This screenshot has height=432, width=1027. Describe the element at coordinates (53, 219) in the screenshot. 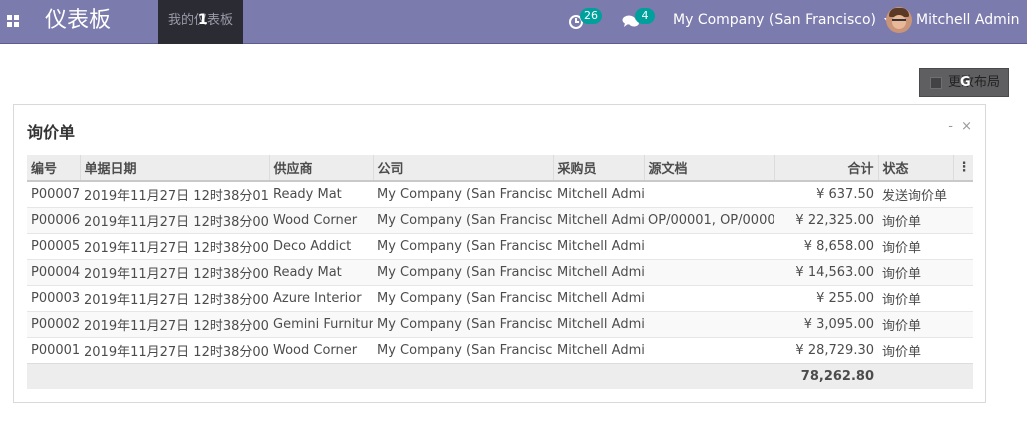

I see `cell-ref: P00006` at that location.